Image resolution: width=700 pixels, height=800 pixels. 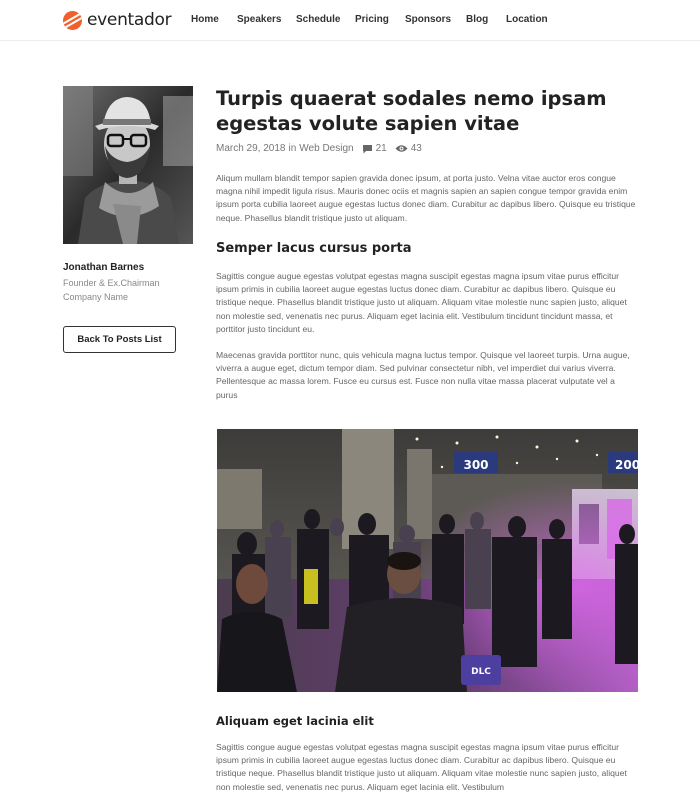 What do you see at coordinates (401, 148) in the screenshot?
I see `eye-icon` at bounding box center [401, 148].